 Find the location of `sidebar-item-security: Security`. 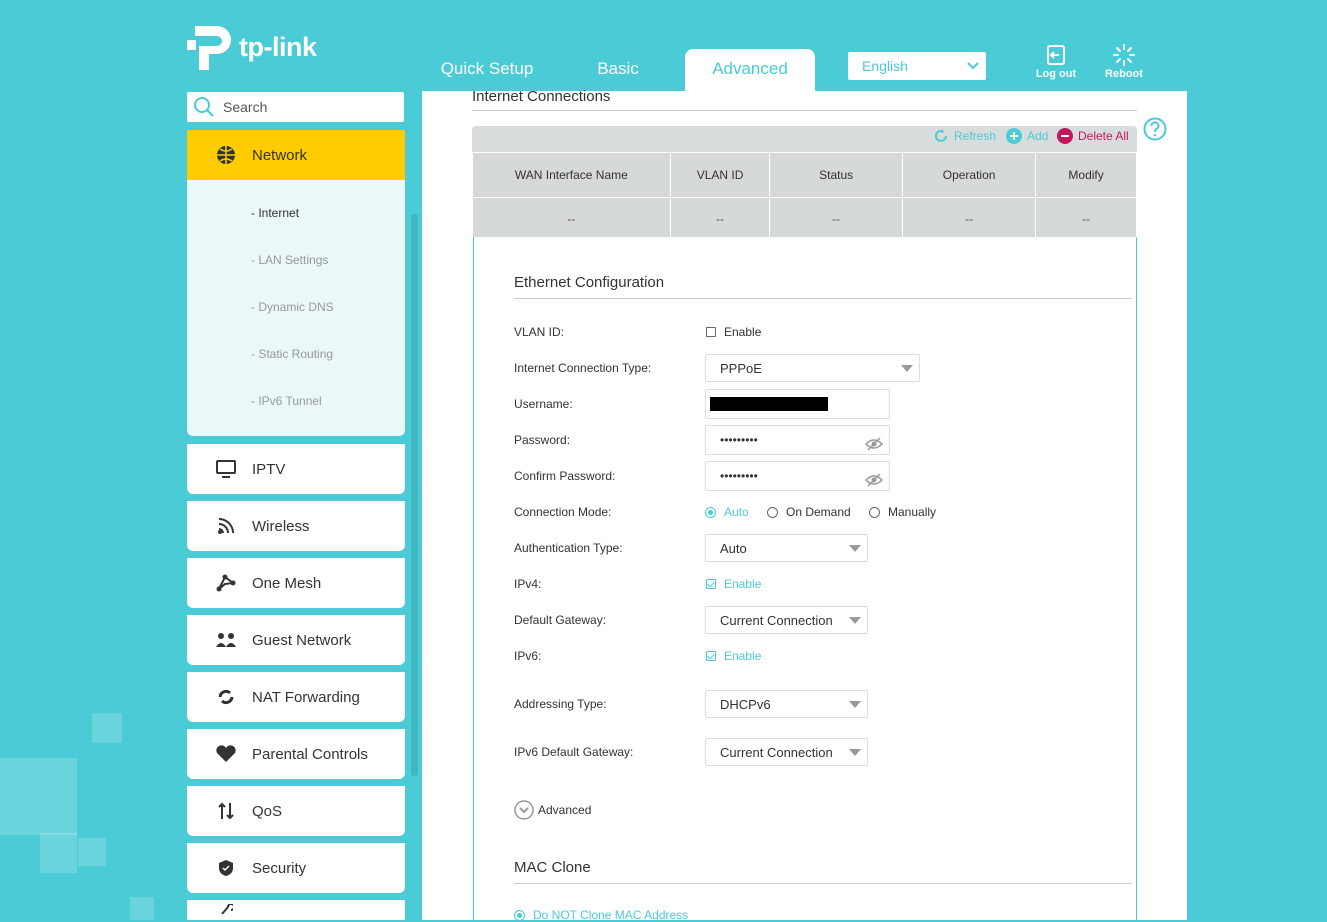

sidebar-item-security: Security is located at coordinates (296, 868).